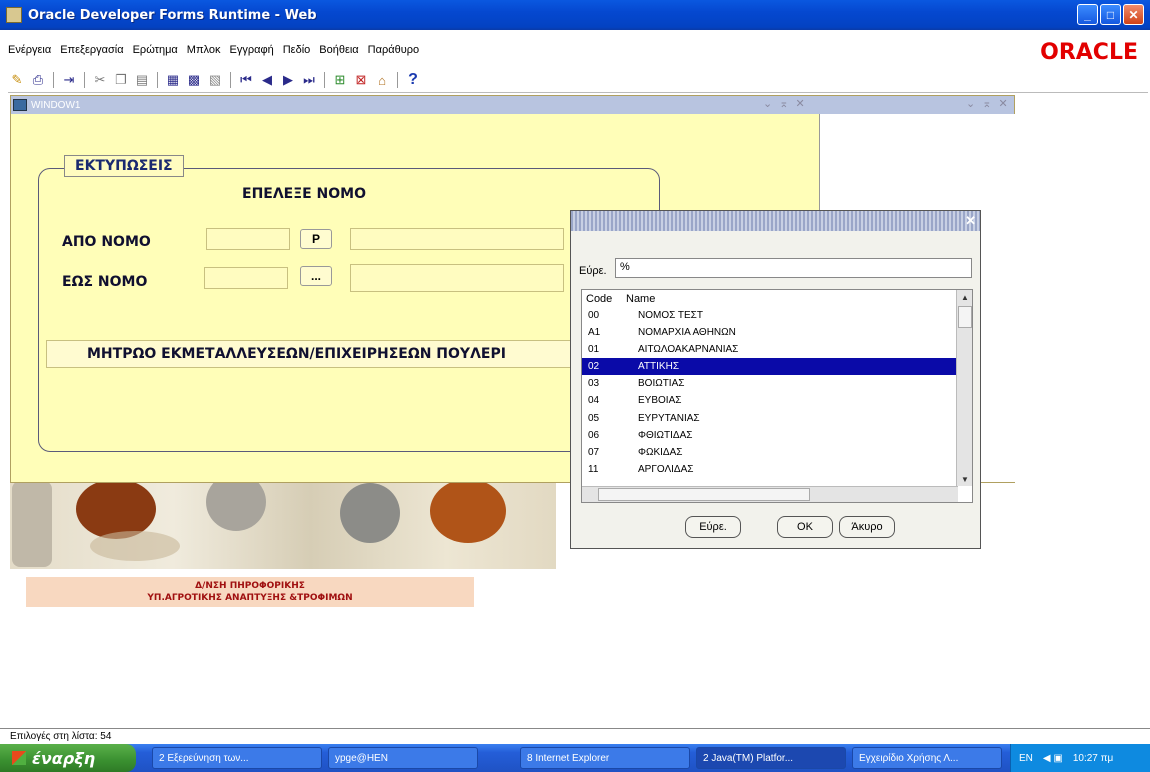 This screenshot has height=772, width=1150. What do you see at coordinates (17, 80) in the screenshot?
I see `save-icon: ✎` at bounding box center [17, 80].